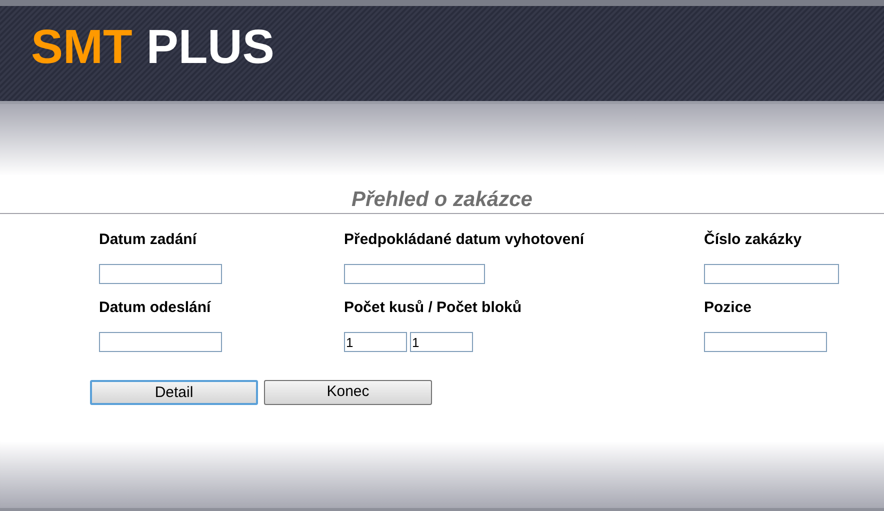 Image resolution: width=884 pixels, height=511 pixels. What do you see at coordinates (152, 48) in the screenshot?
I see `logo: SMT PLUS` at bounding box center [152, 48].